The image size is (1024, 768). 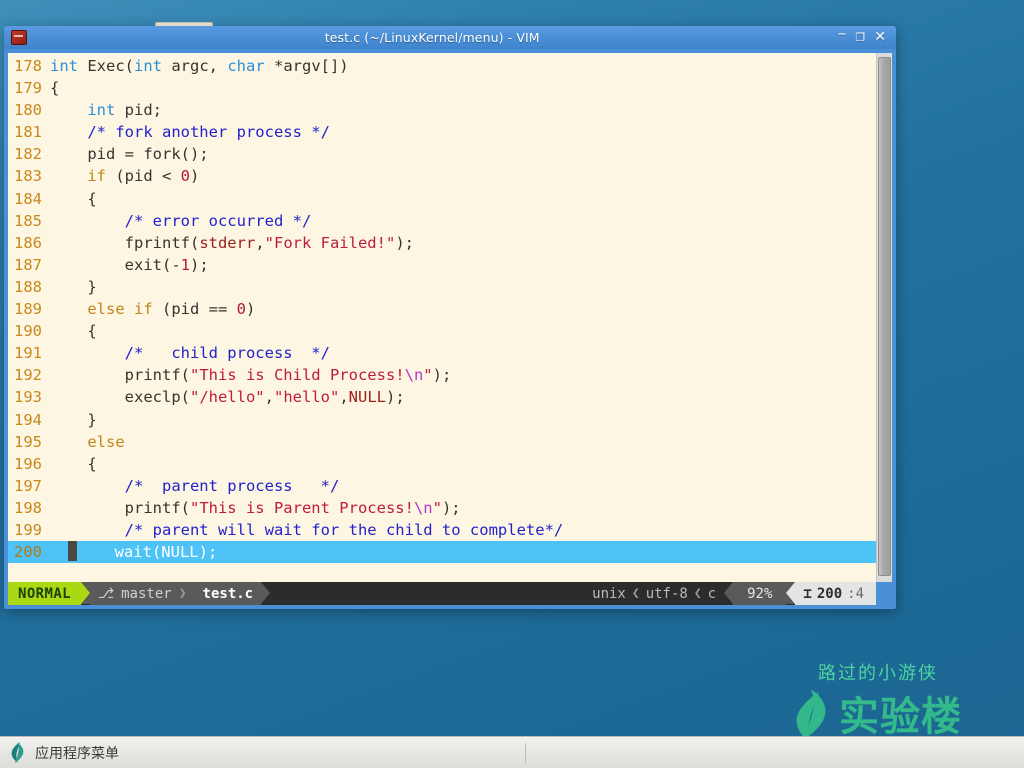 What do you see at coordinates (28, 176) in the screenshot?
I see `line-number: 183` at bounding box center [28, 176].